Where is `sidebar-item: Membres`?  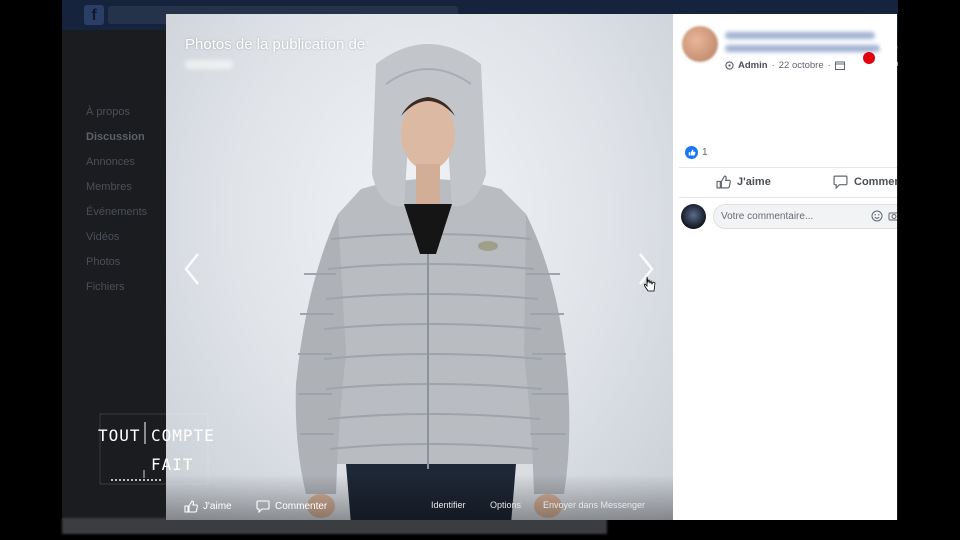
sidebar-item: Membres is located at coordinates (126, 187).